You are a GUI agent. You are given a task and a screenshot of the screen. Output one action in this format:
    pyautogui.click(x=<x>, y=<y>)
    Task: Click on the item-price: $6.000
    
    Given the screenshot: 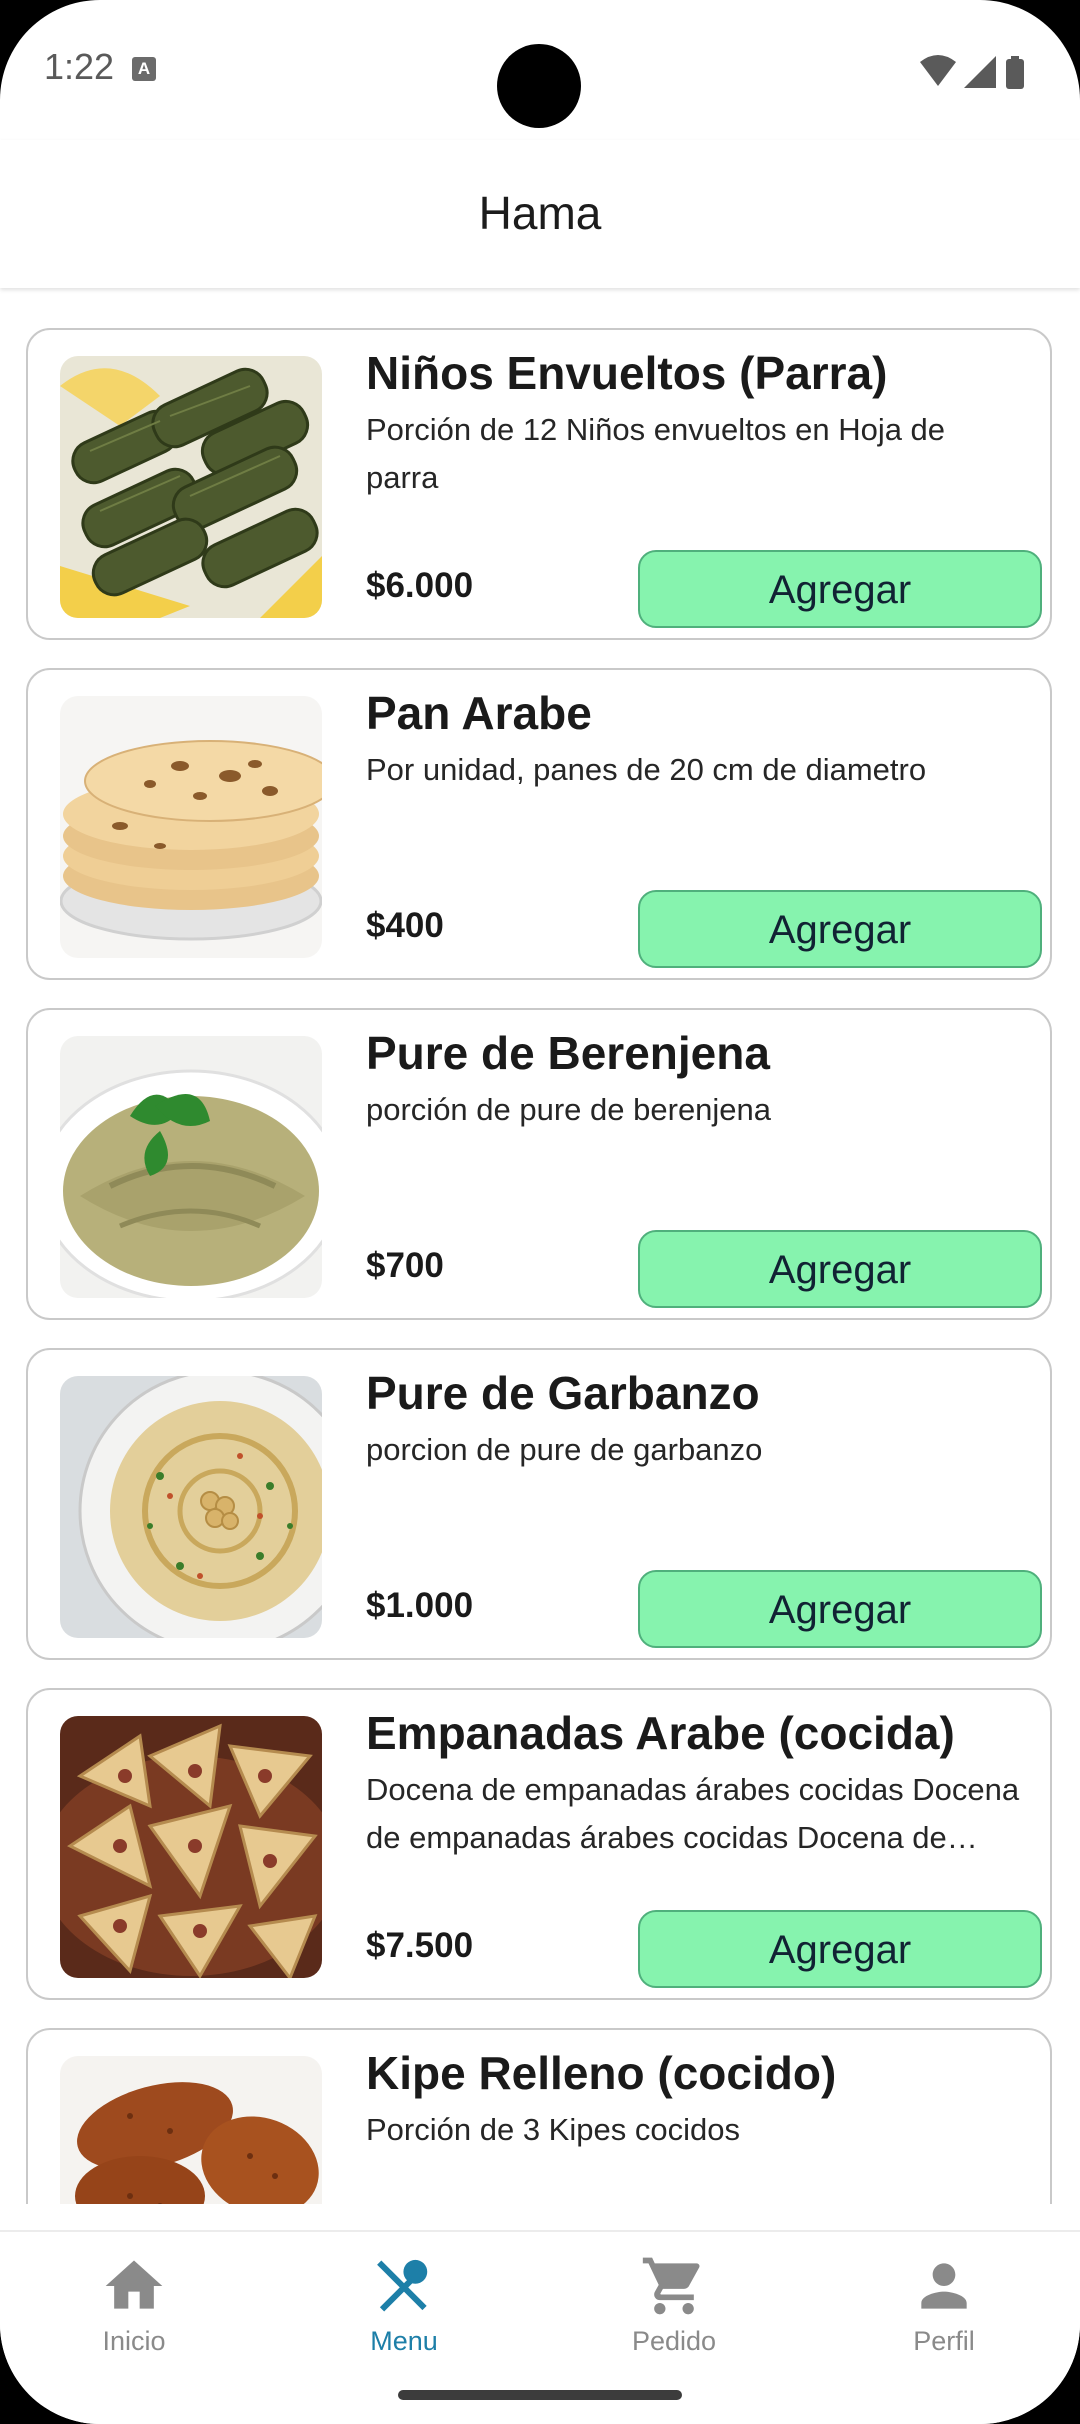 What is the action you would take?
    pyautogui.click(x=420, y=585)
    